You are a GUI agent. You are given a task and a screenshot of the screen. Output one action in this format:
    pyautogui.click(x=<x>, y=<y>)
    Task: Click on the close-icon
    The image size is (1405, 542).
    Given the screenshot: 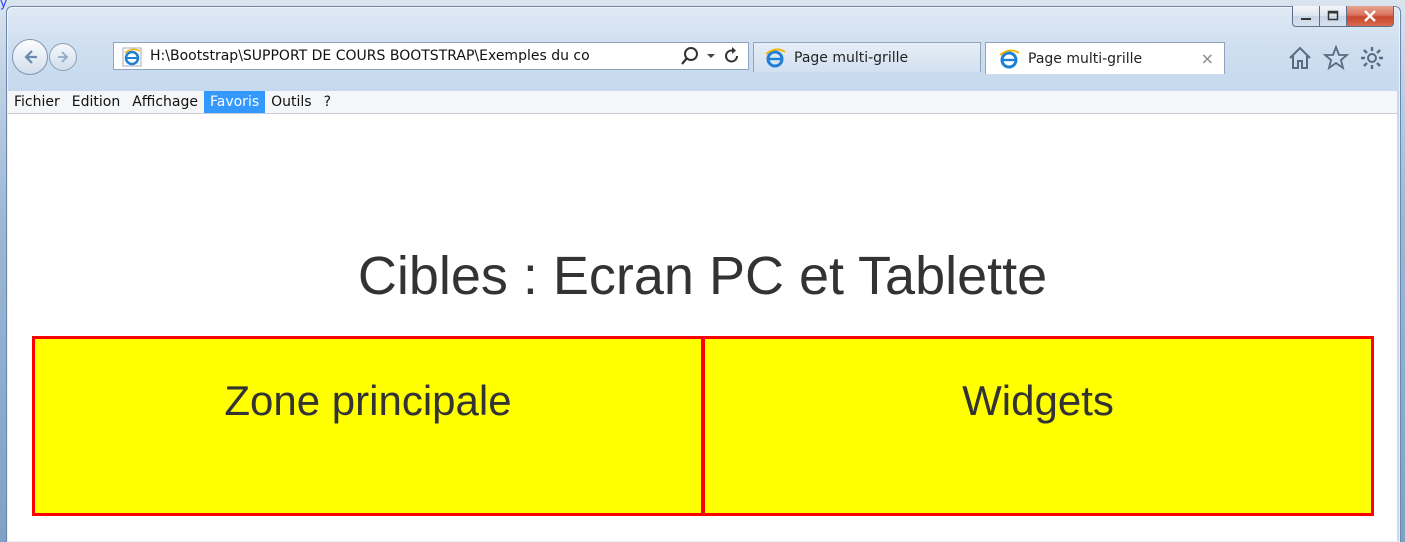 What is the action you would take?
    pyautogui.click(x=1370, y=16)
    